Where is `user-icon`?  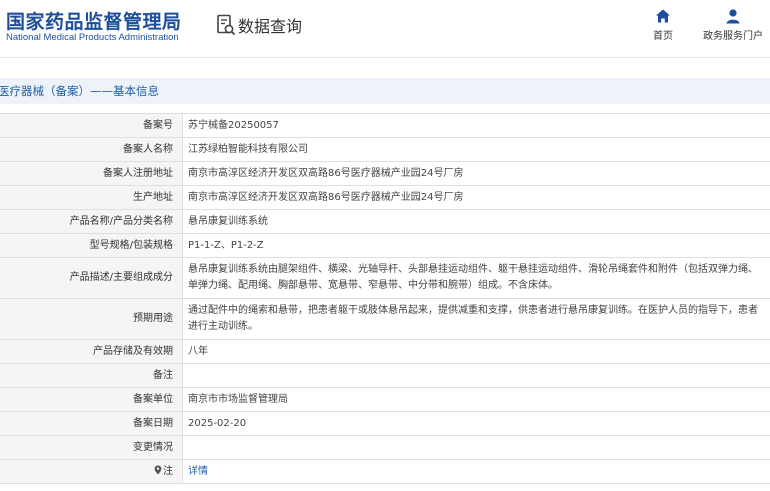 user-icon is located at coordinates (733, 16).